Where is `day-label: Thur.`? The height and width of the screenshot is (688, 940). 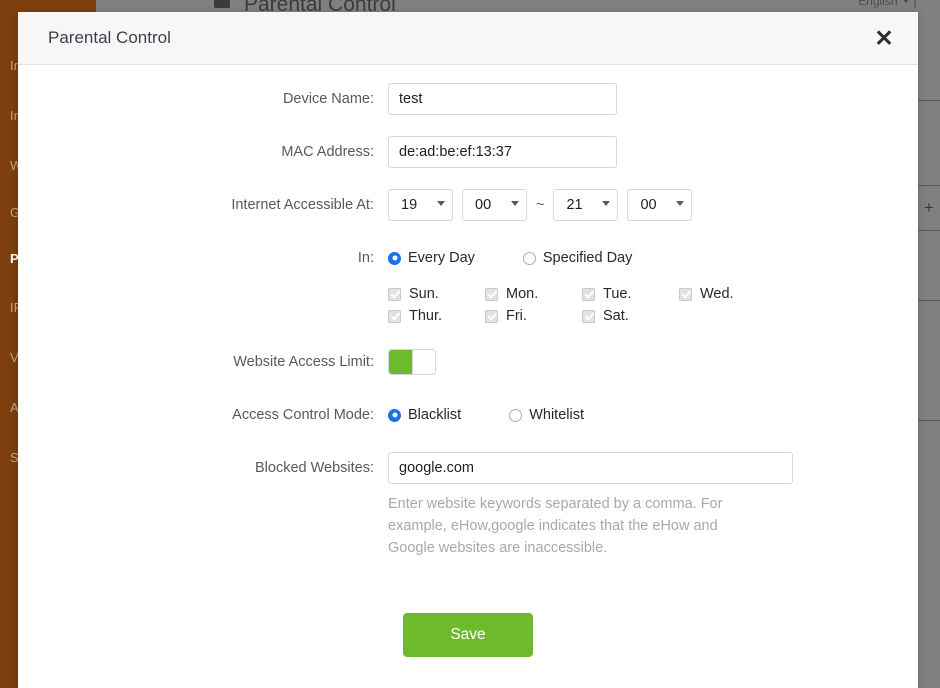
day-label: Thur. is located at coordinates (426, 316).